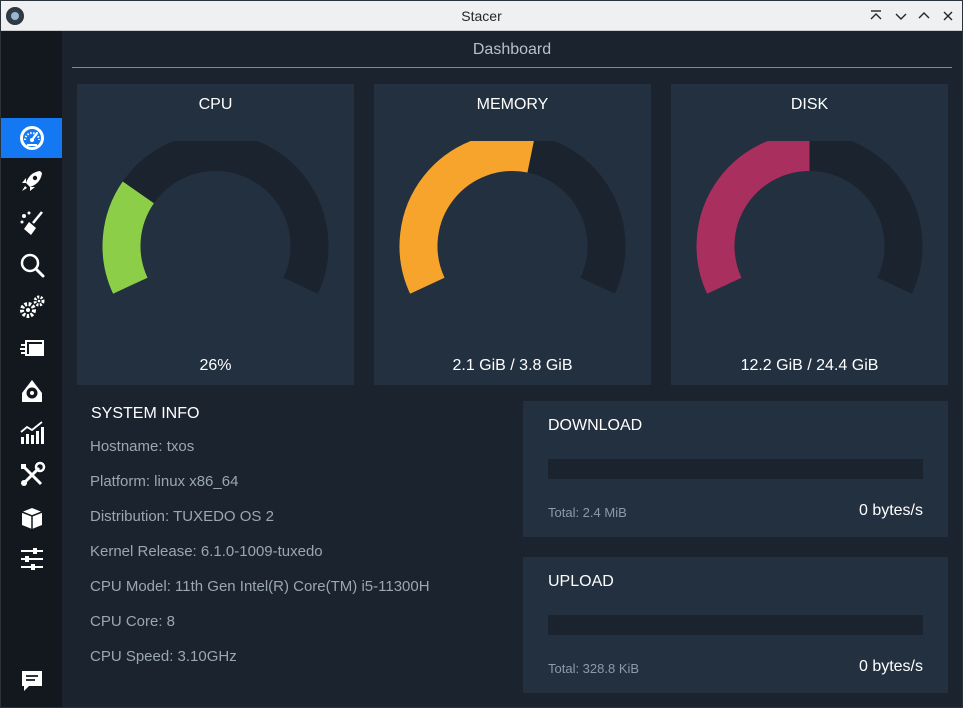 The width and height of the screenshot is (963, 708). I want to click on download-card: DOWNLOAD Total: 2.4 MiB 0 bytes/s, so click(735, 469).